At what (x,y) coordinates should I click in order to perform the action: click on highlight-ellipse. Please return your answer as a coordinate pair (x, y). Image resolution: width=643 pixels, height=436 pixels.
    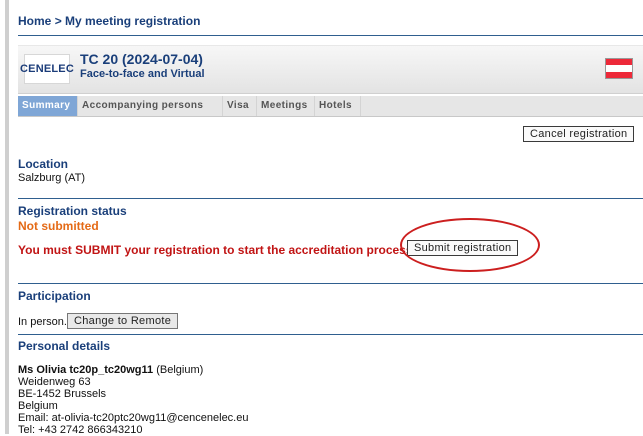
    Looking at the image, I should click on (470, 245).